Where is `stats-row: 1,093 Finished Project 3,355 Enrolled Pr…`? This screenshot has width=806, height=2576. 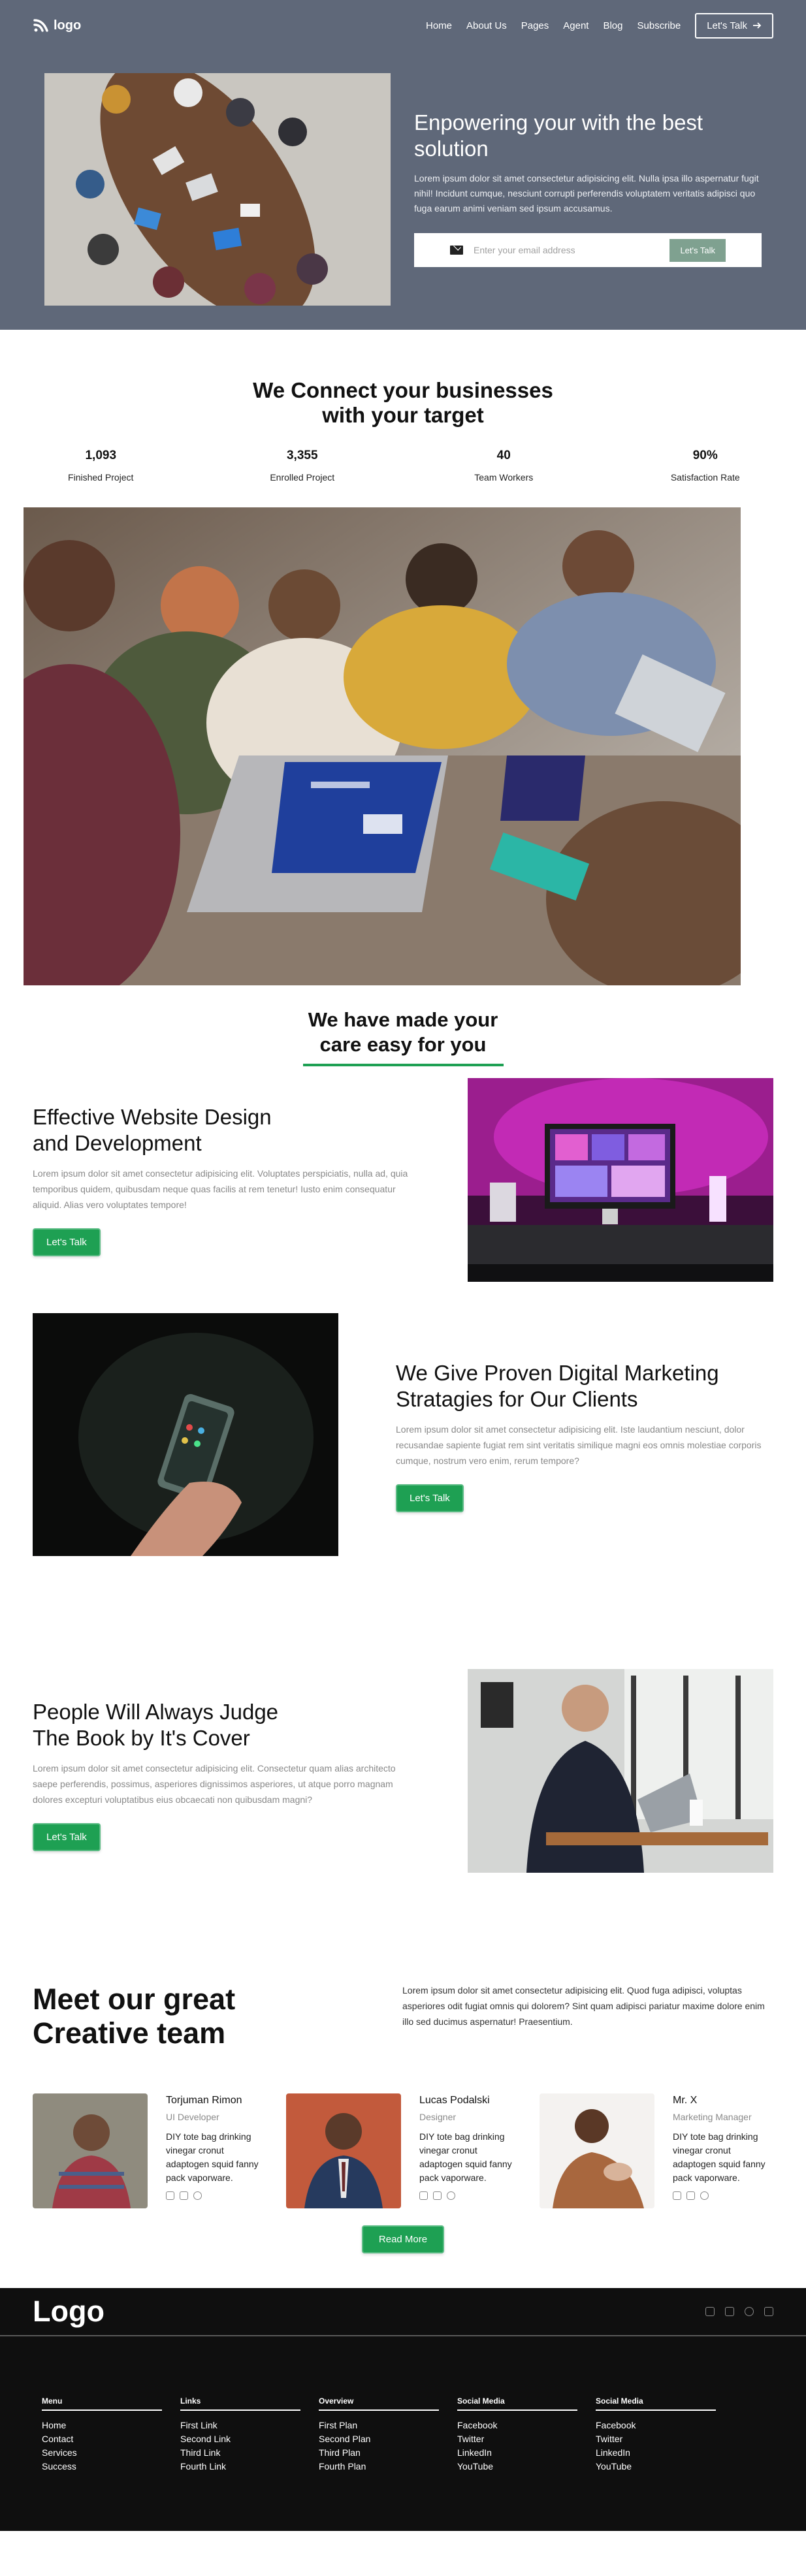 stats-row: 1,093 Finished Project 3,355 Enrolled Pr… is located at coordinates (403, 466).